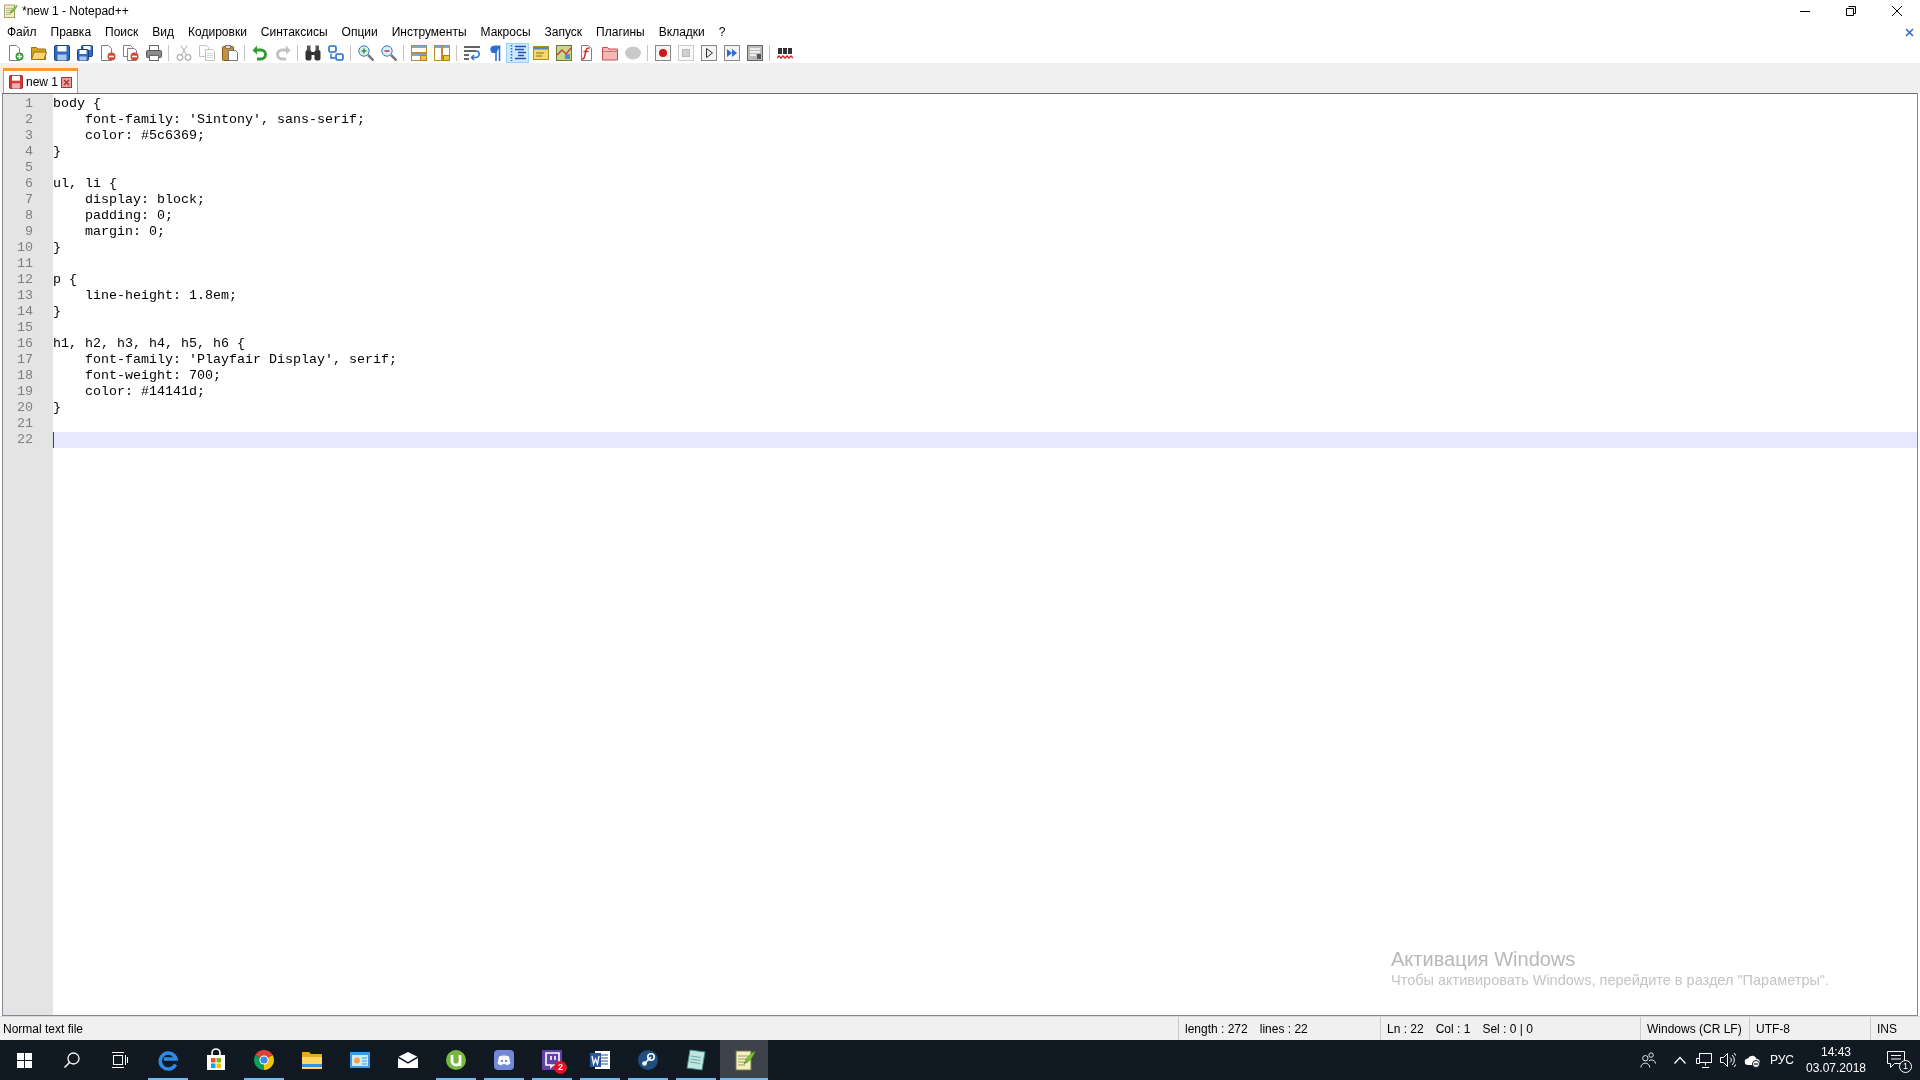  What do you see at coordinates (29, 232) in the screenshot?
I see `line-number: 9` at bounding box center [29, 232].